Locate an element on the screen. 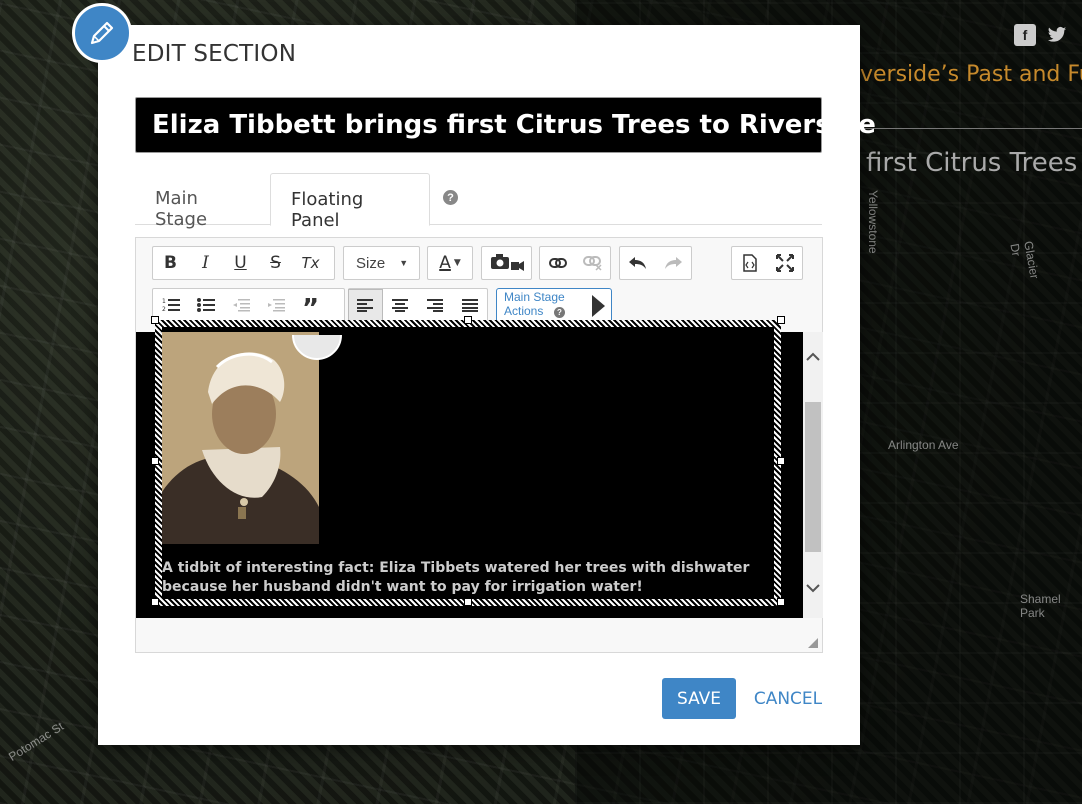 This screenshot has width=1082, height=804. align-justify-icon is located at coordinates (469, 305).